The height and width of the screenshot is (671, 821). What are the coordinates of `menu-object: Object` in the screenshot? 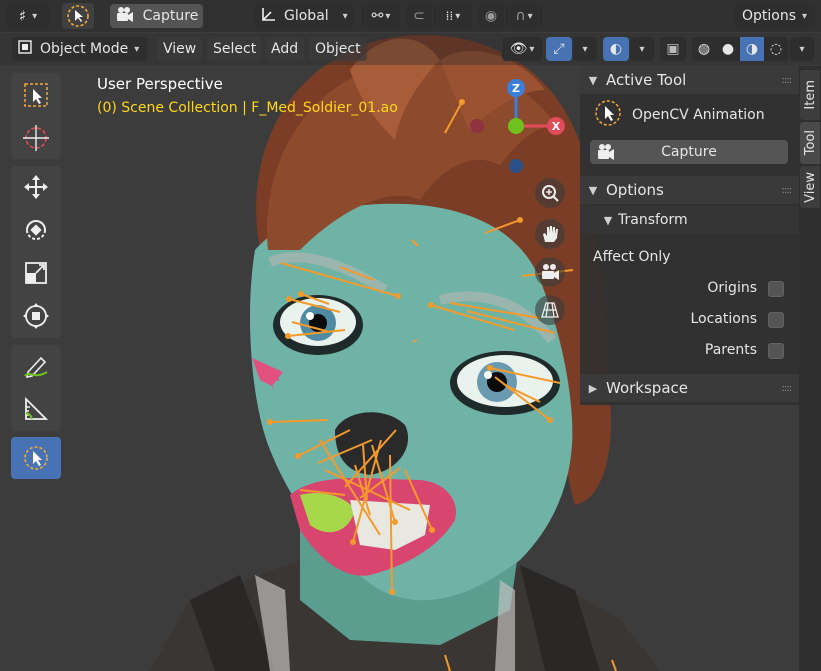 It's located at (338, 49).